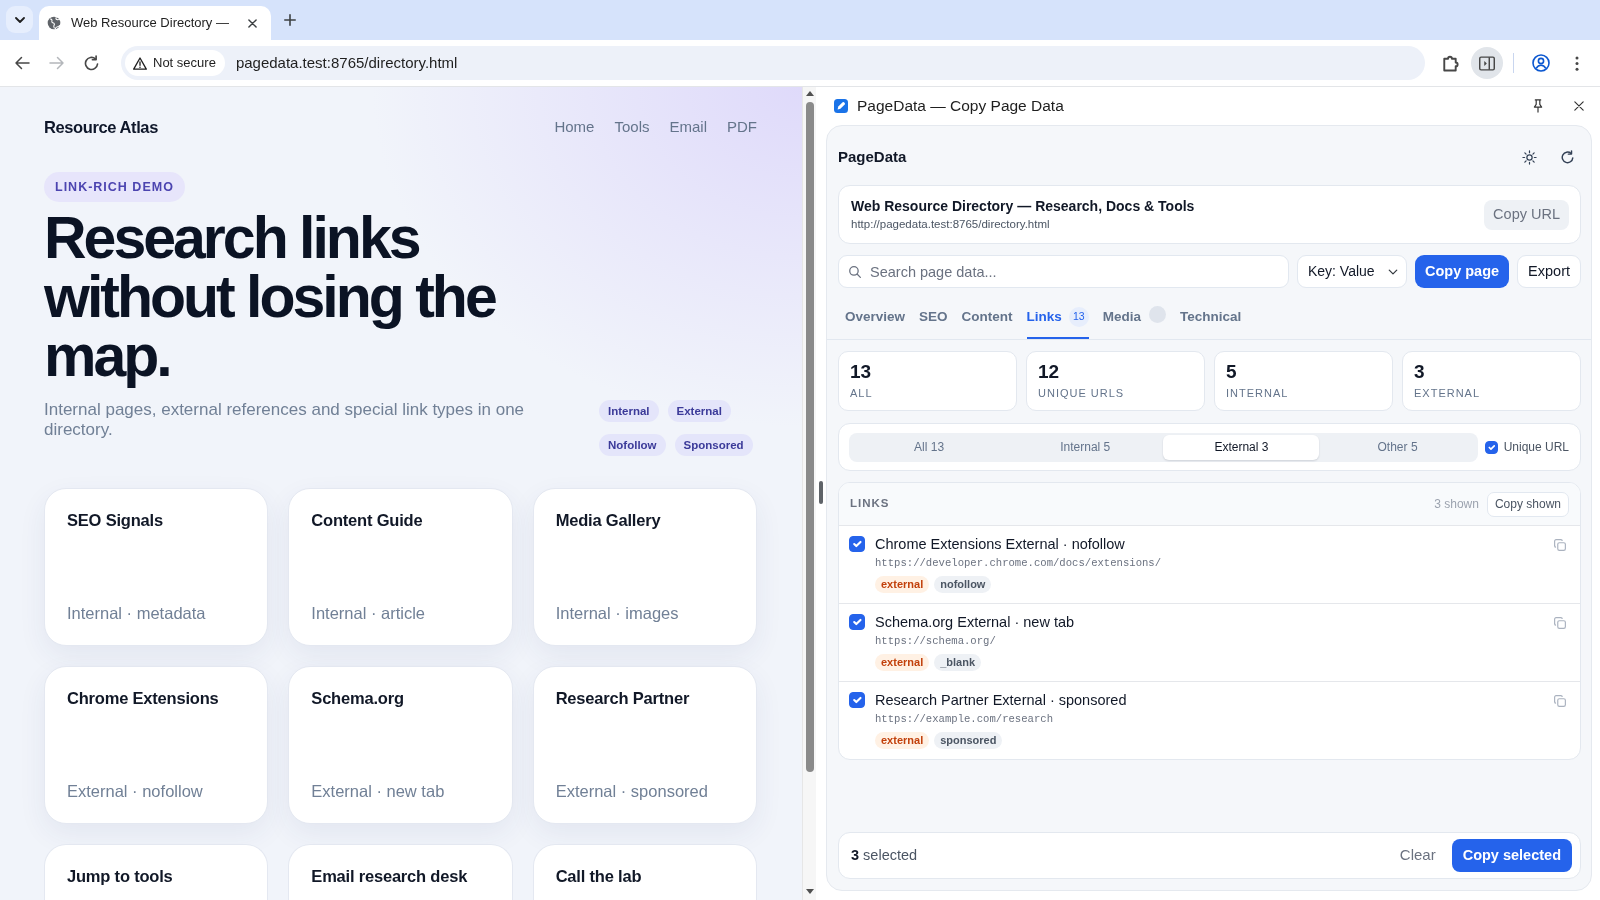 The image size is (1600, 900). I want to click on selection-count: 3 selected, so click(884, 855).